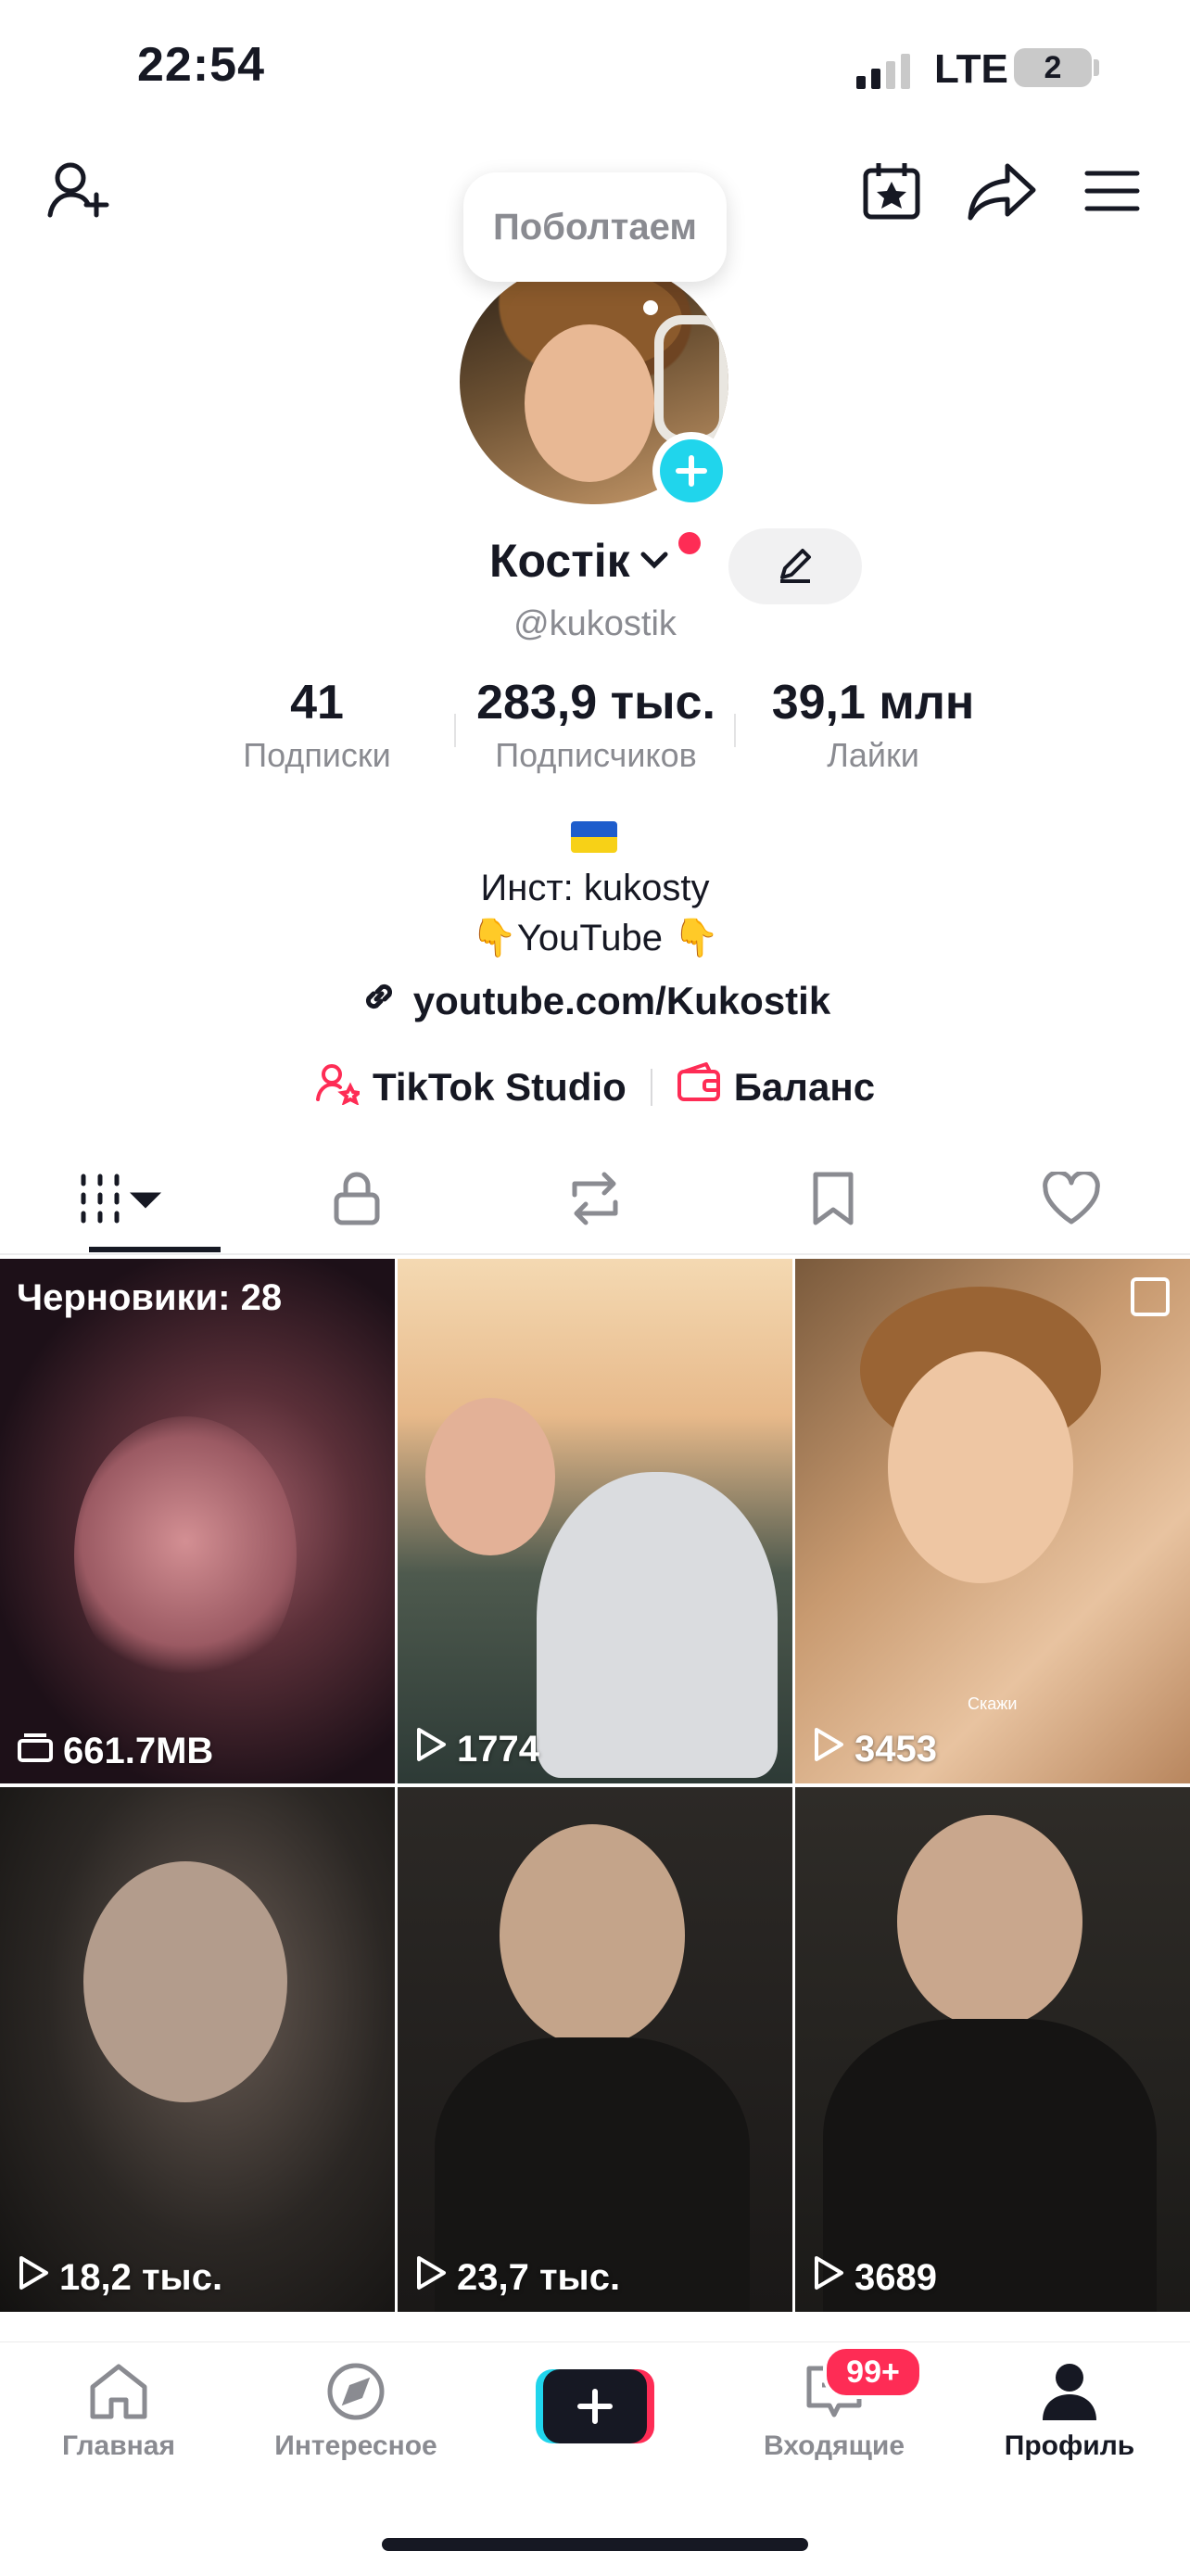 This screenshot has height=2576, width=1190. I want to click on video-tile: 18,2 тыс., so click(197, 2049).